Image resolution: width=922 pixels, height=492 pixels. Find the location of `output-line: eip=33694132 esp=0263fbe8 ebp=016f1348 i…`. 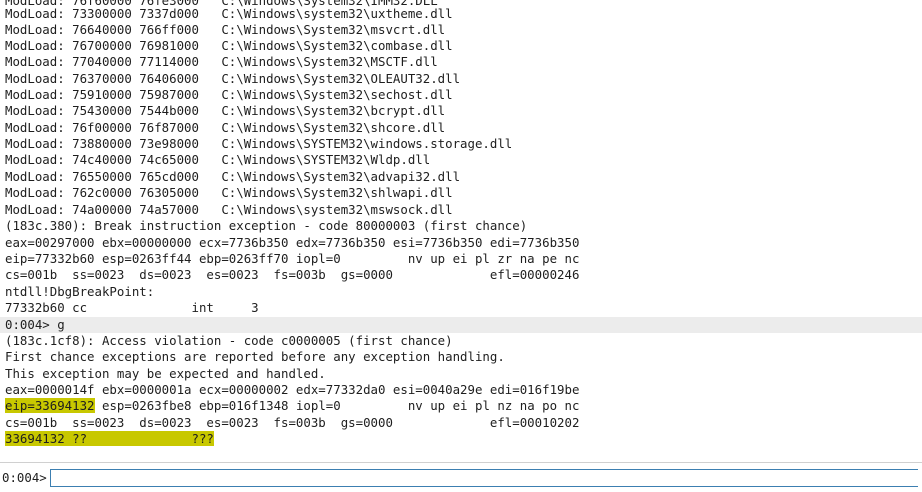

output-line: eip=33694132 esp=0263fbe8 ebp=016f1348 i… is located at coordinates (461, 406).